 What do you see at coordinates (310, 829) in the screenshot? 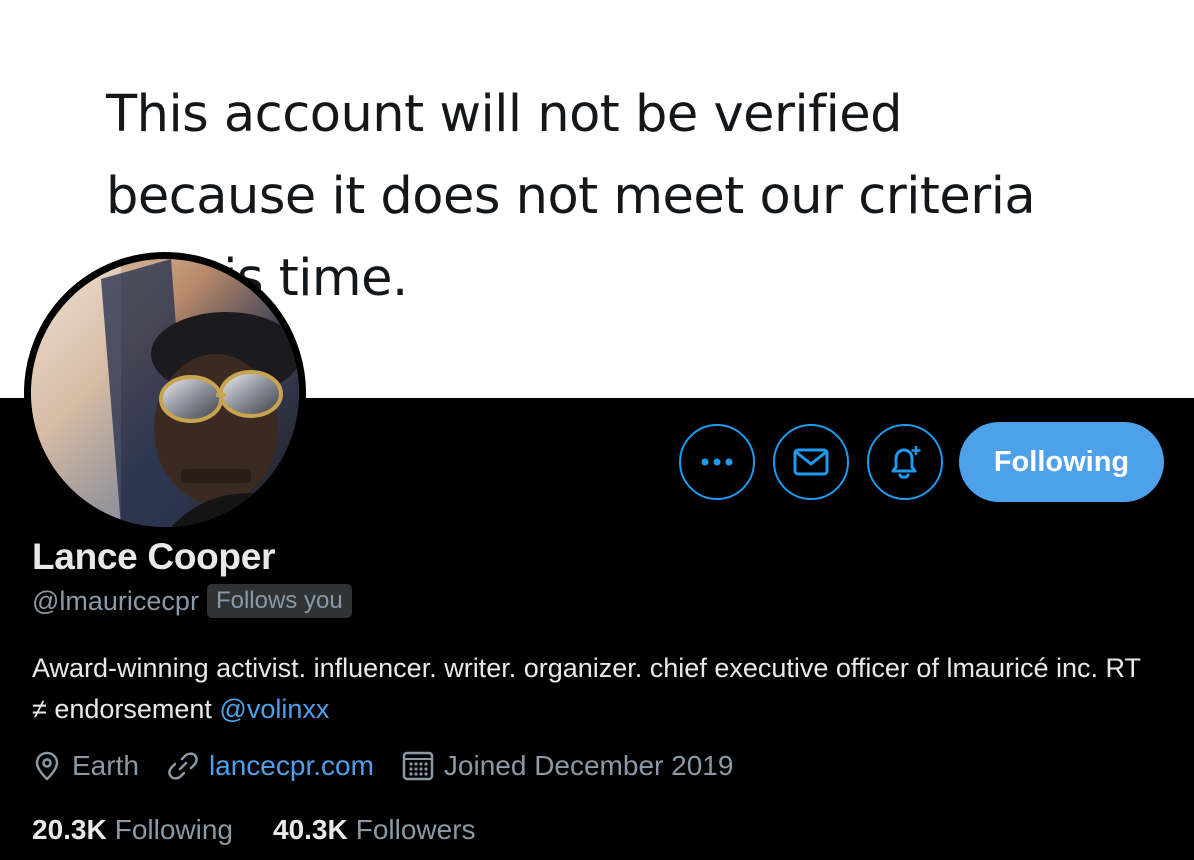
I see `followers-count: 40.3K` at bounding box center [310, 829].